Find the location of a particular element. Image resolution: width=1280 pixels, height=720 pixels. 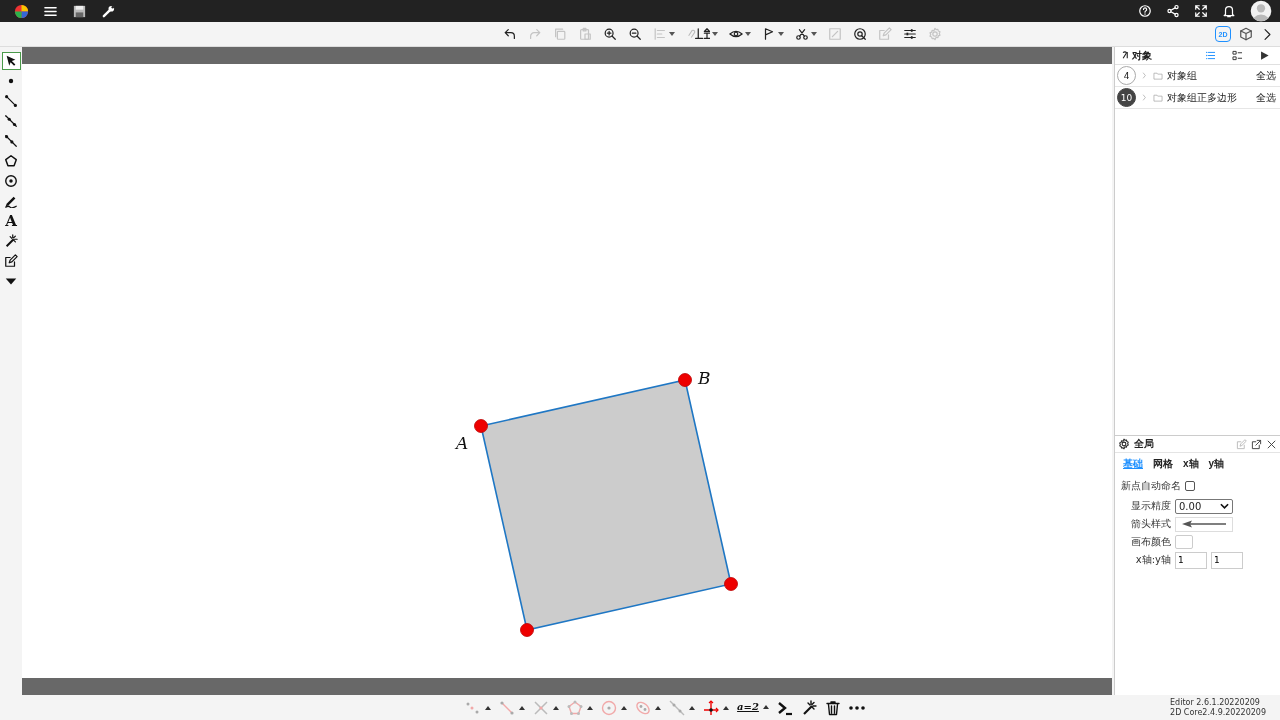

precision-dropdown: 0.00 is located at coordinates (1204, 506).